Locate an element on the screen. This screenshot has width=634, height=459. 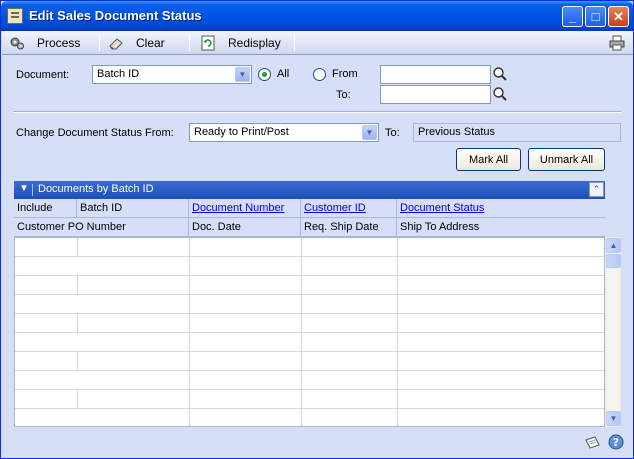
title-bar: Edit Sales Document Status _ □ ✕ is located at coordinates (317, 16).